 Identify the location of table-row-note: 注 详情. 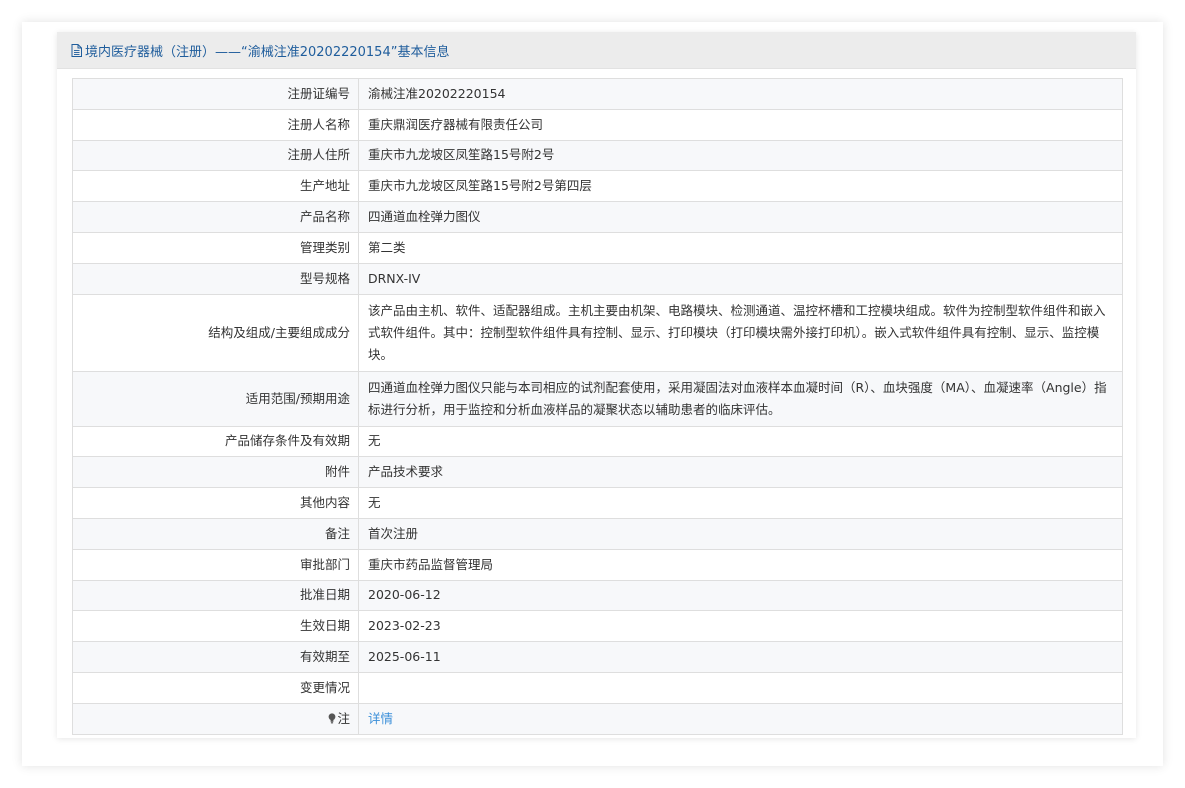
(597, 718).